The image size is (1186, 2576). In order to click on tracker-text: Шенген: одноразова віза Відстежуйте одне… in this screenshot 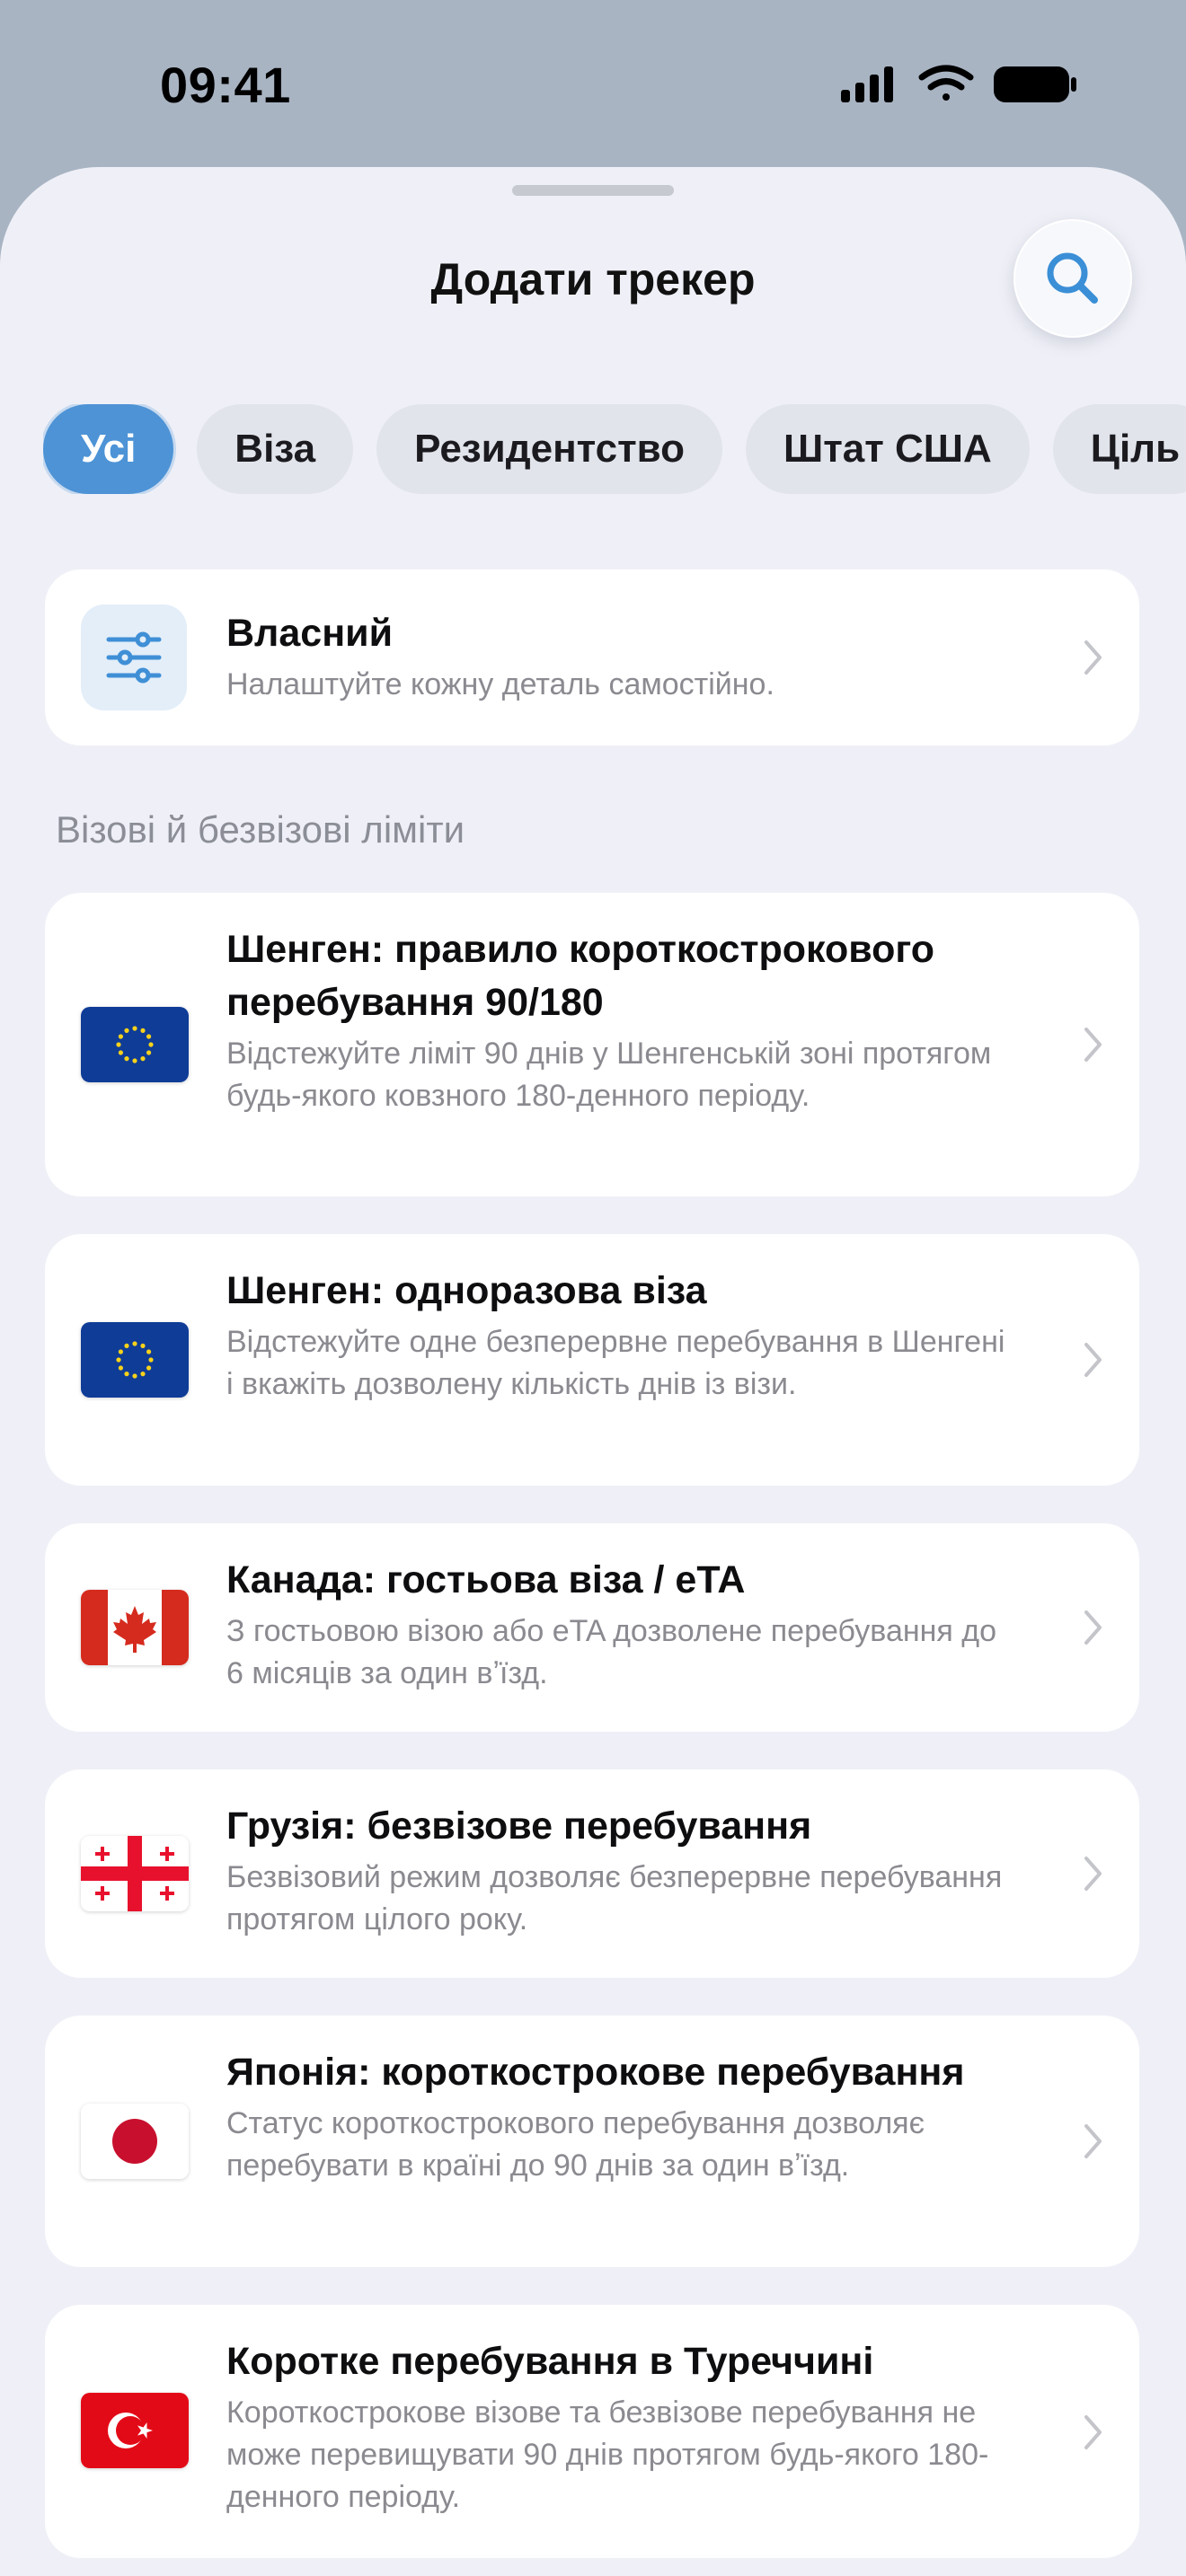, I will do `click(621, 1335)`.